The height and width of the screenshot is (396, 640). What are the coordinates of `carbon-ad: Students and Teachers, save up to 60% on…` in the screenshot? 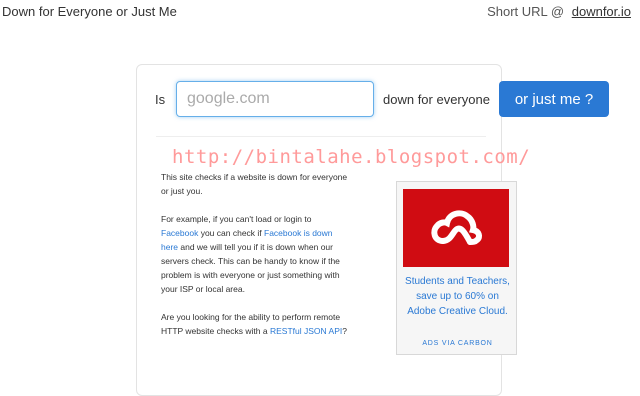 It's located at (456, 268).